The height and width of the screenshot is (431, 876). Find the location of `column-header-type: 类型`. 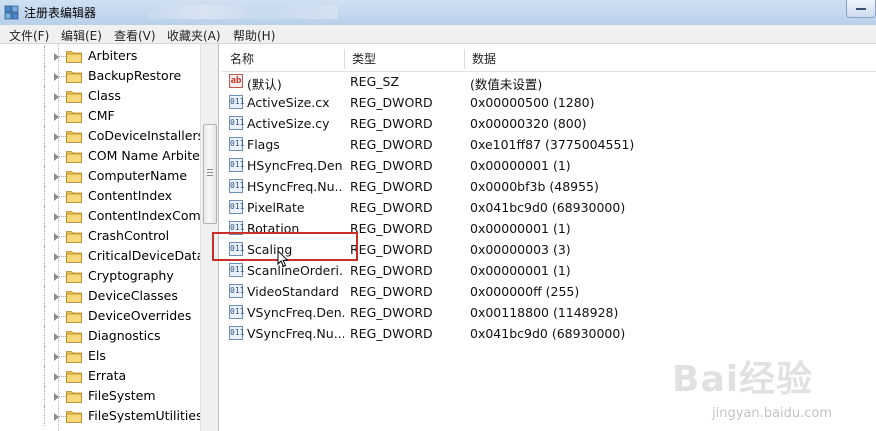

column-header-type: 类型 is located at coordinates (404, 59).